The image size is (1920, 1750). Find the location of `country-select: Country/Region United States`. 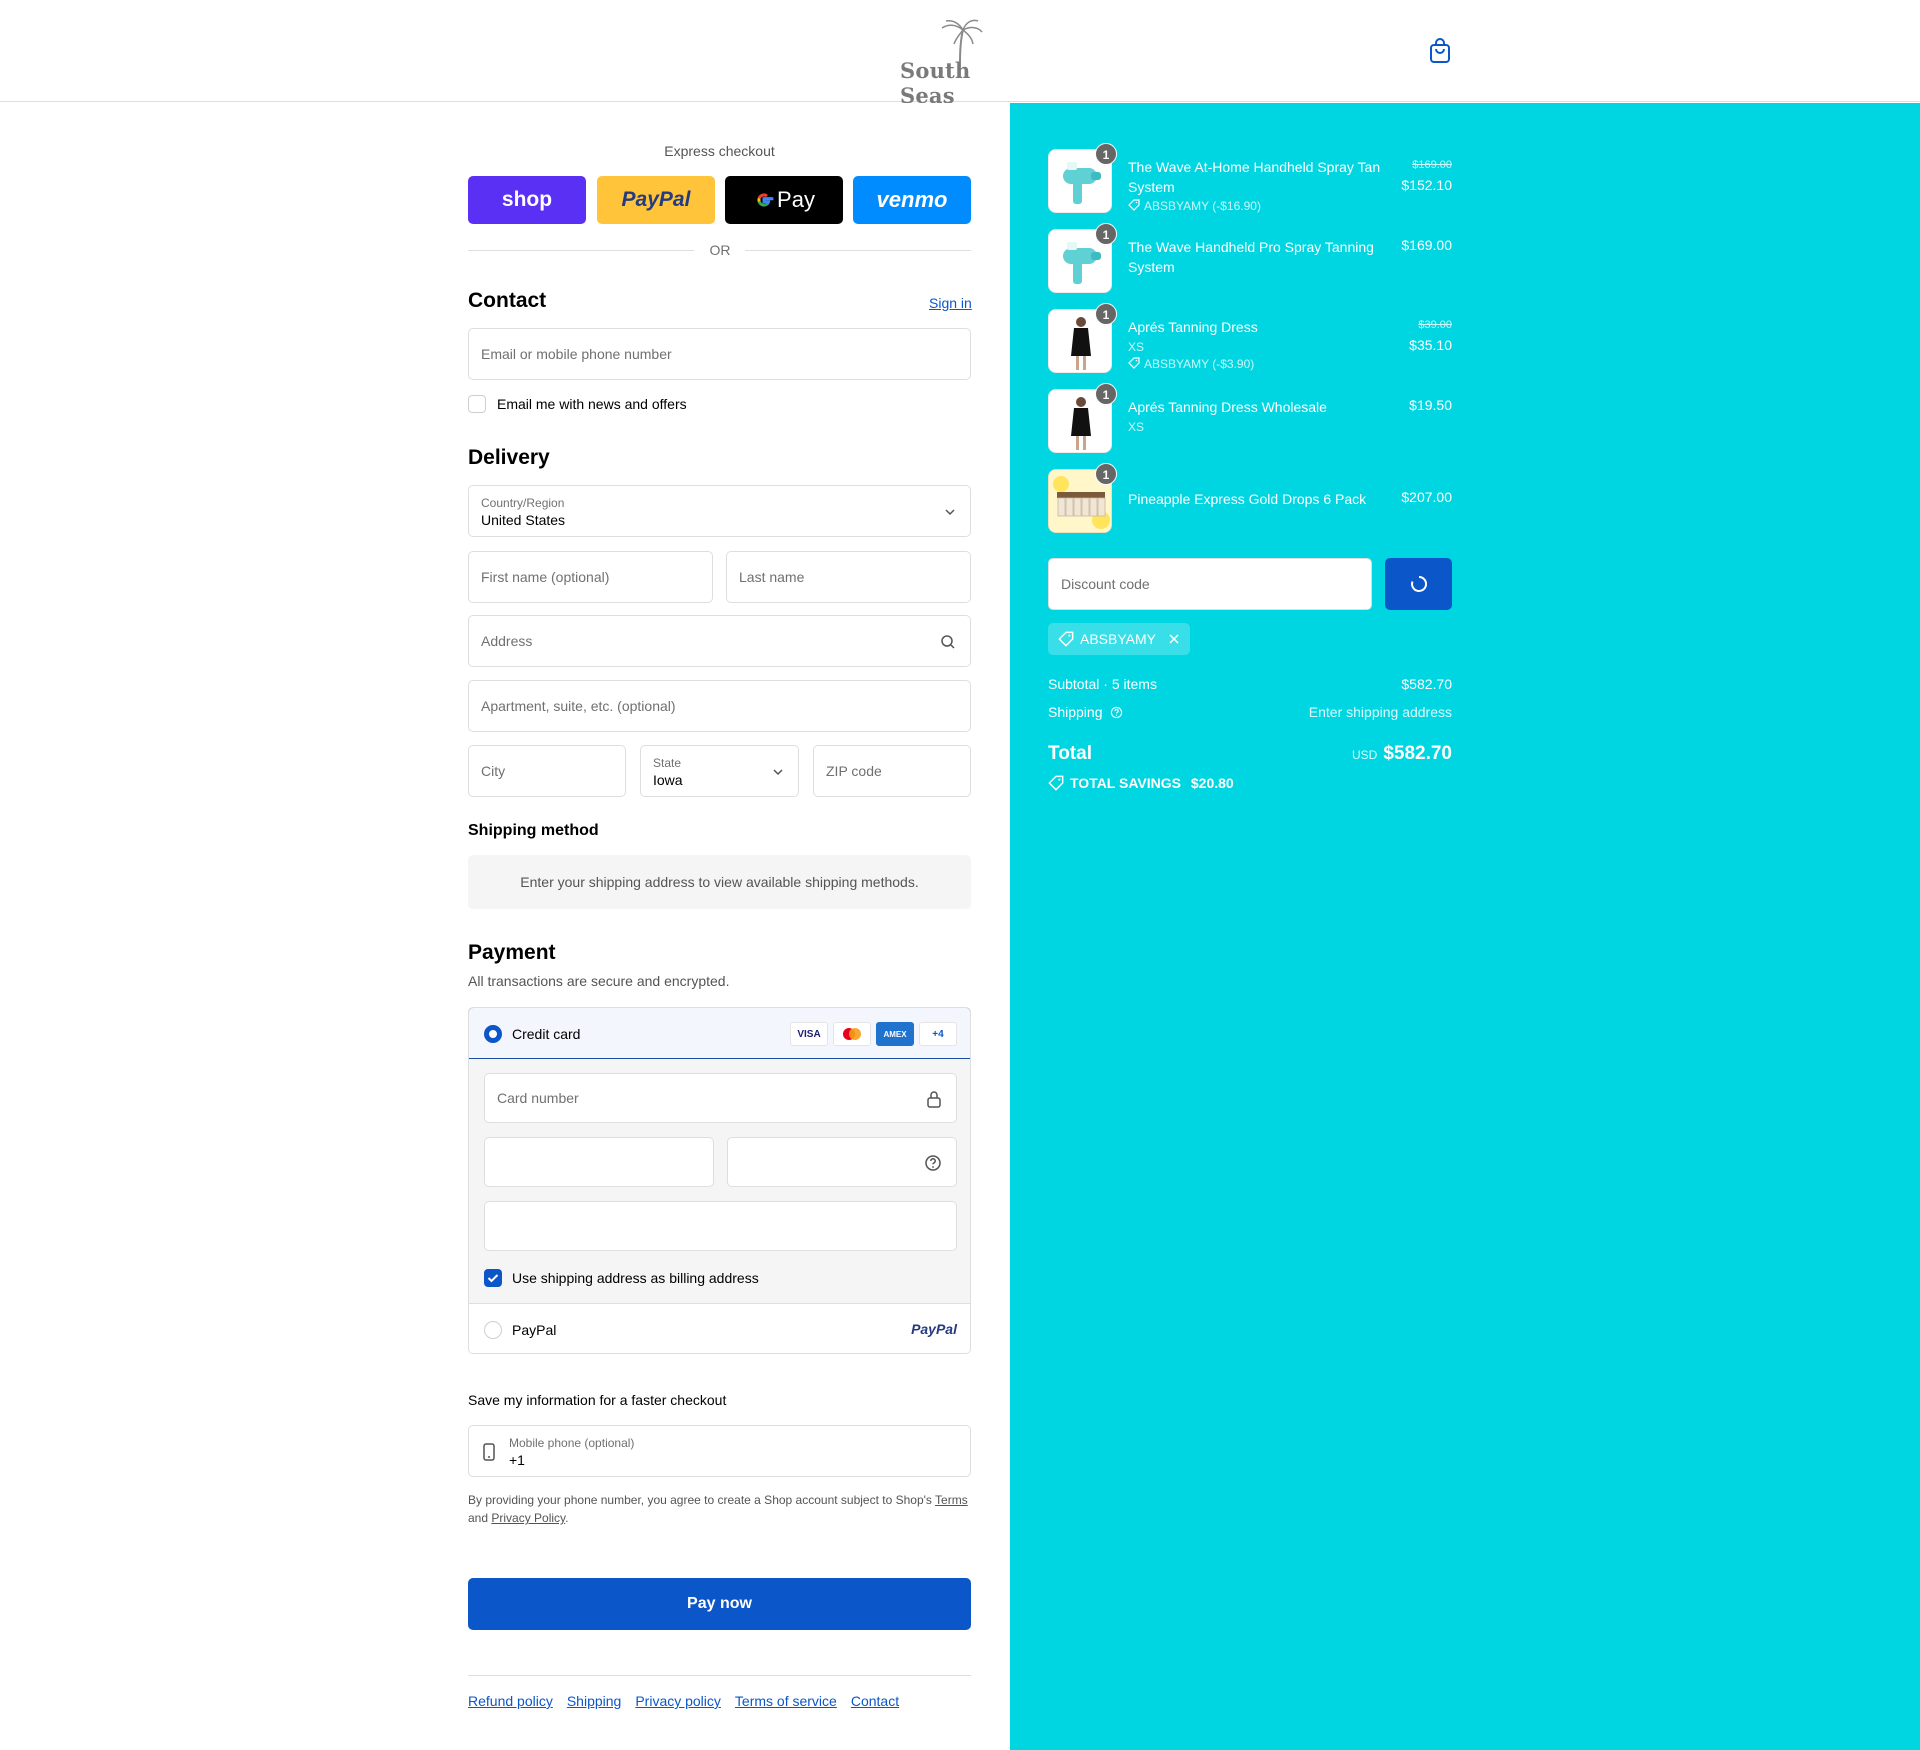

country-select: Country/Region United States is located at coordinates (719, 511).